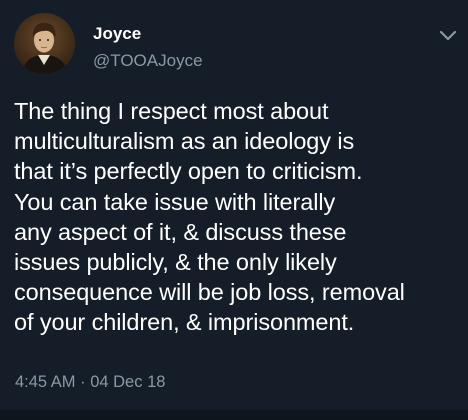  Describe the element at coordinates (180, 231) in the screenshot. I see `tweet-text-line: any aspect of it, & discuss these` at that location.